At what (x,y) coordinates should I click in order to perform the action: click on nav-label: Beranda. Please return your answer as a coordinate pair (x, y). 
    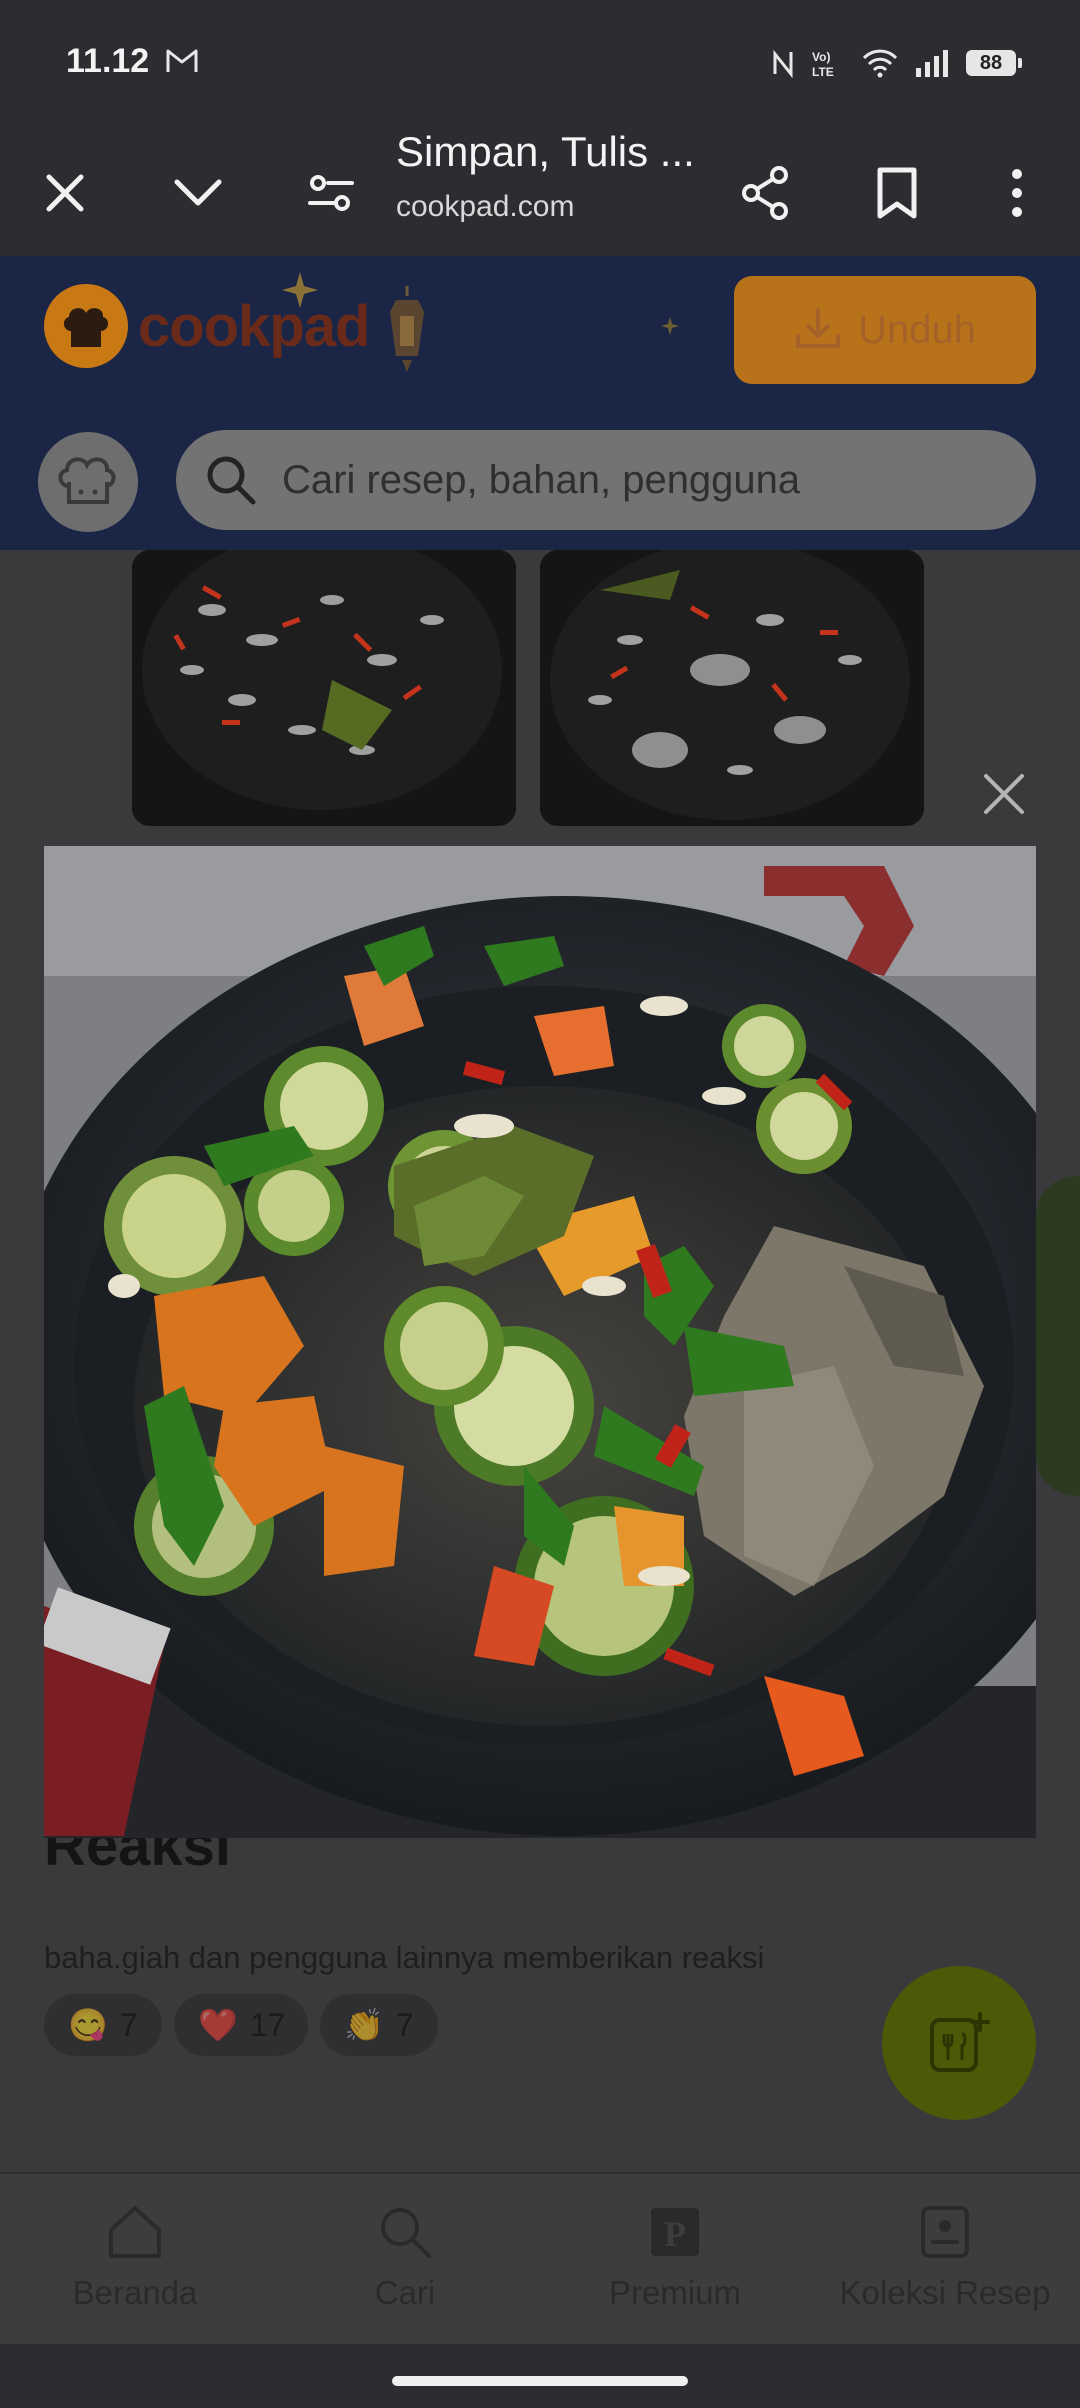
    Looking at the image, I should click on (135, 2292).